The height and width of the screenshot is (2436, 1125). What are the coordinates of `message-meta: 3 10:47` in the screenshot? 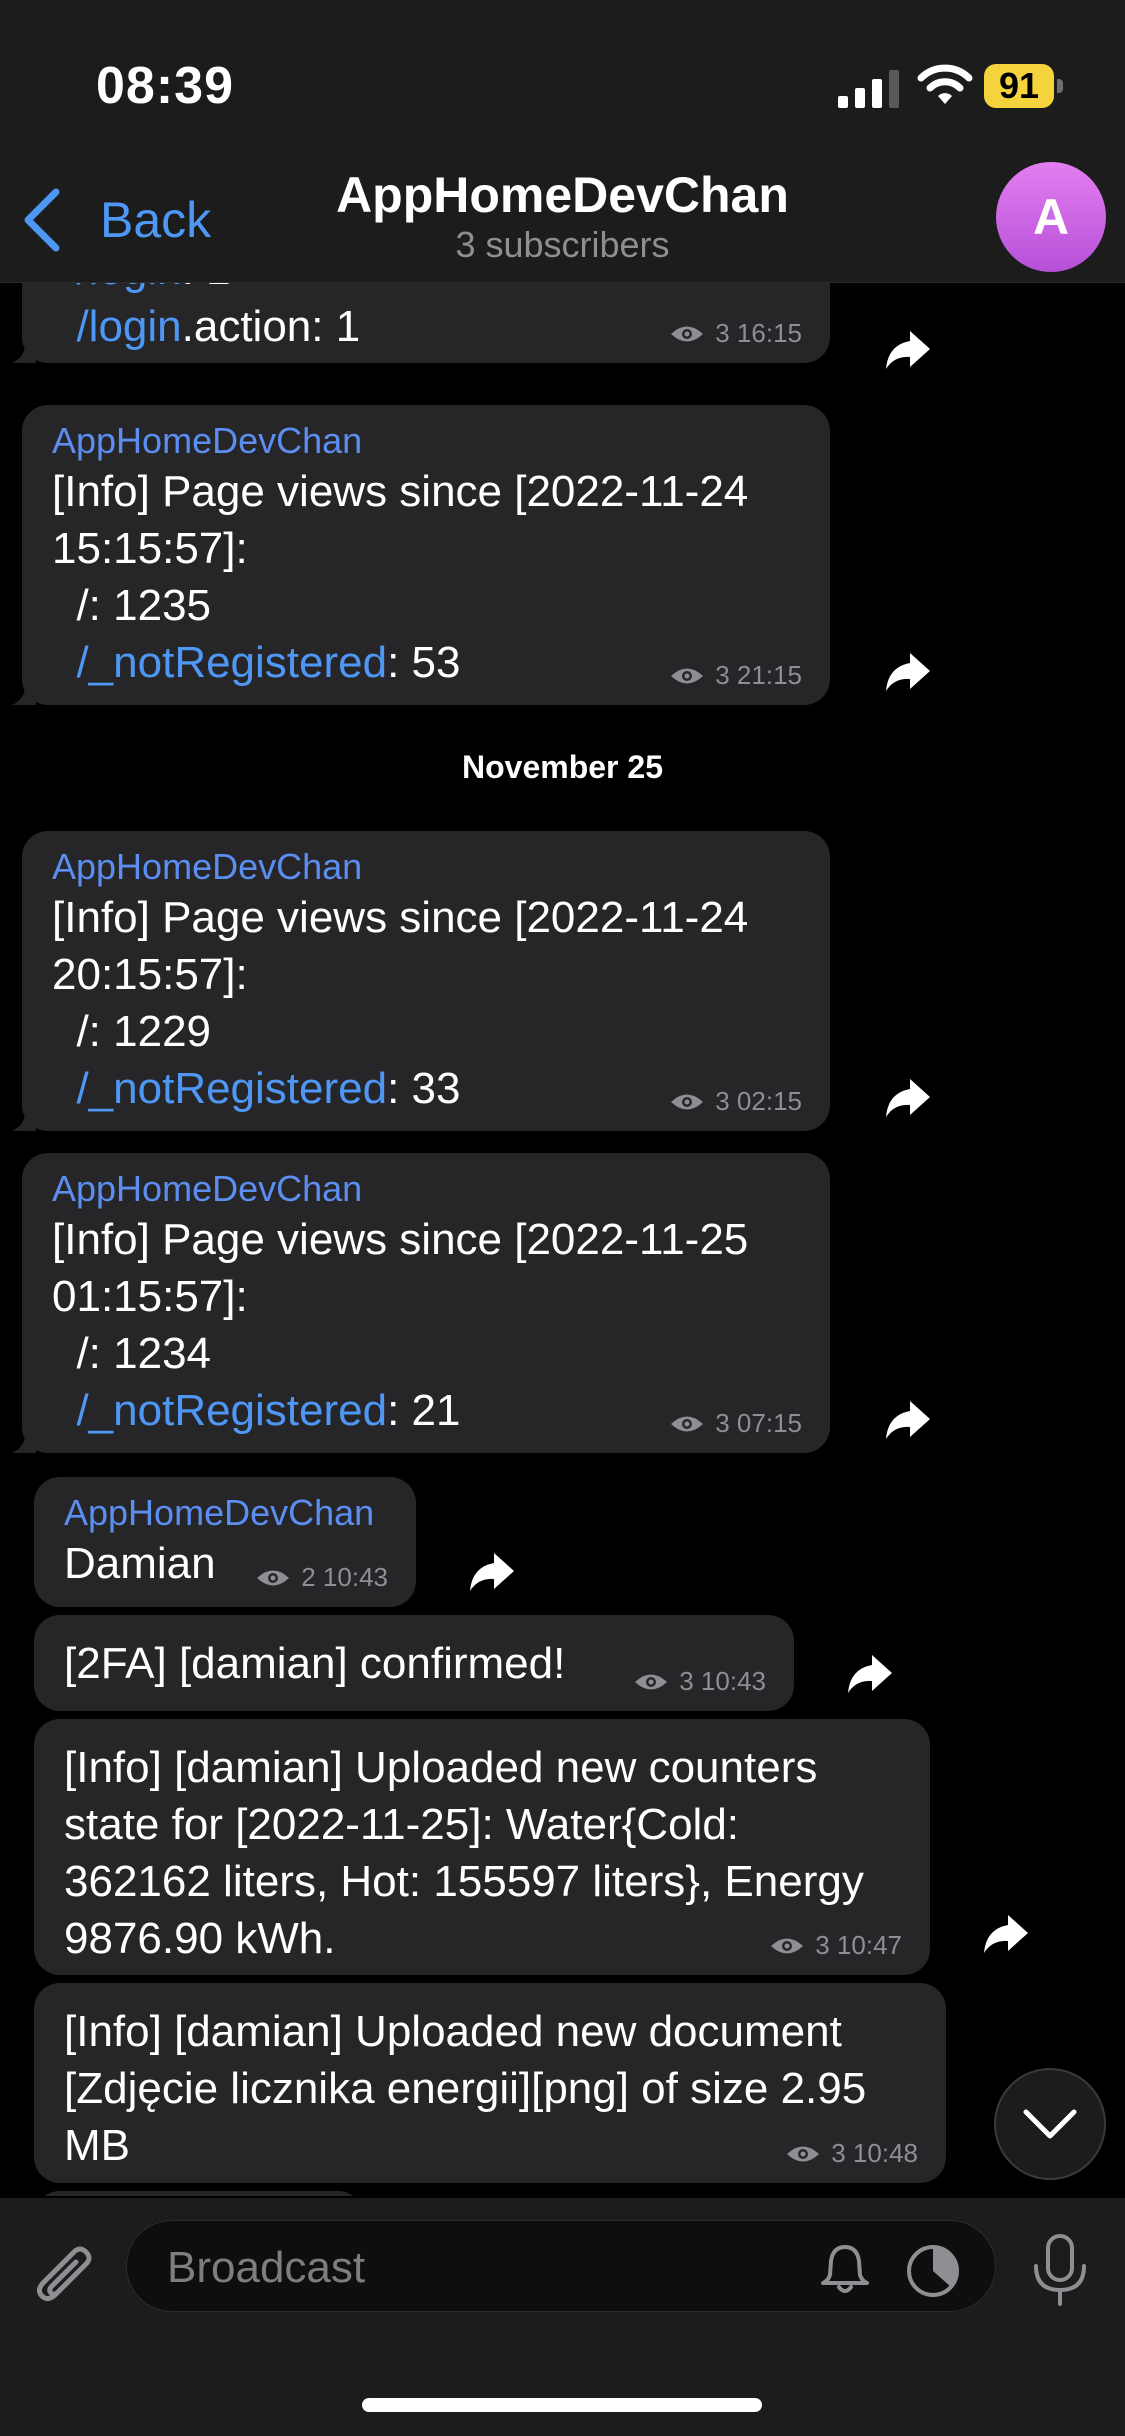 It's located at (835, 1945).